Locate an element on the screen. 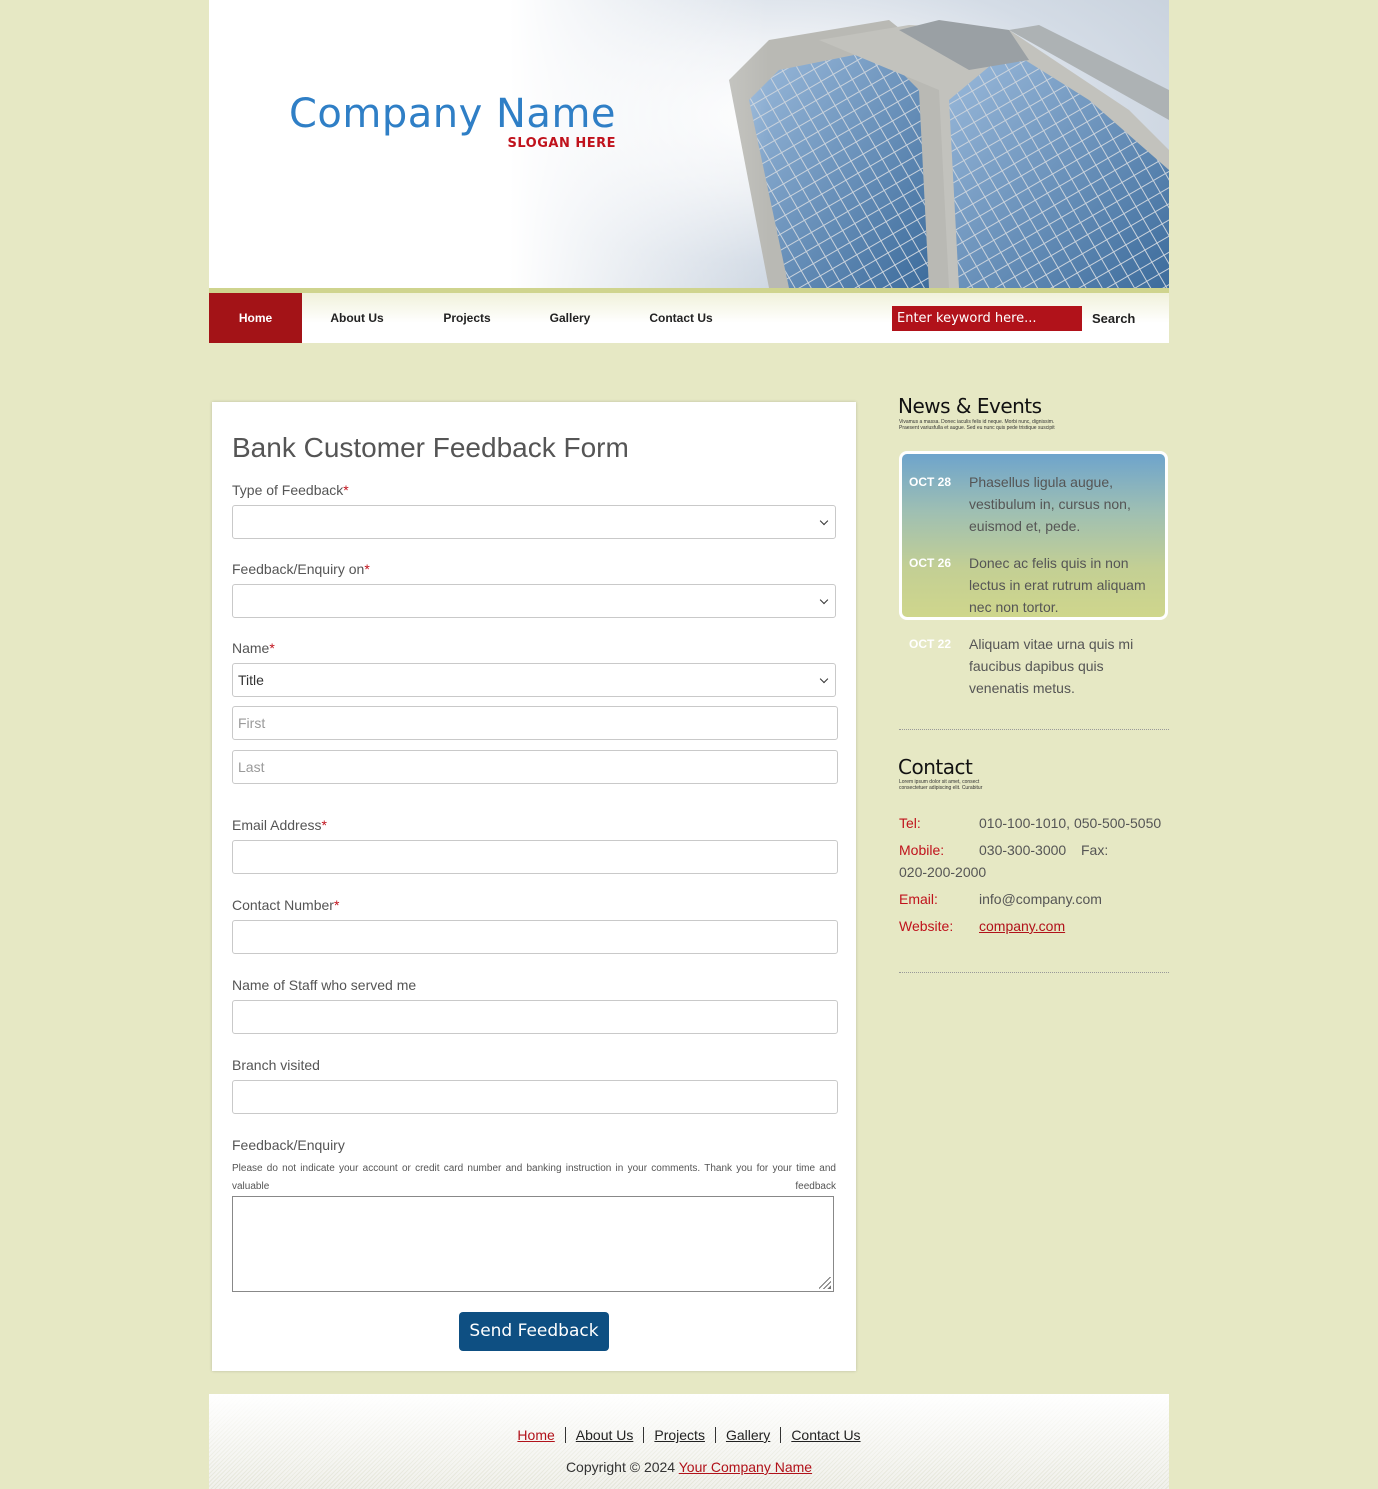  resize-handle-icon is located at coordinates (825, 1283).